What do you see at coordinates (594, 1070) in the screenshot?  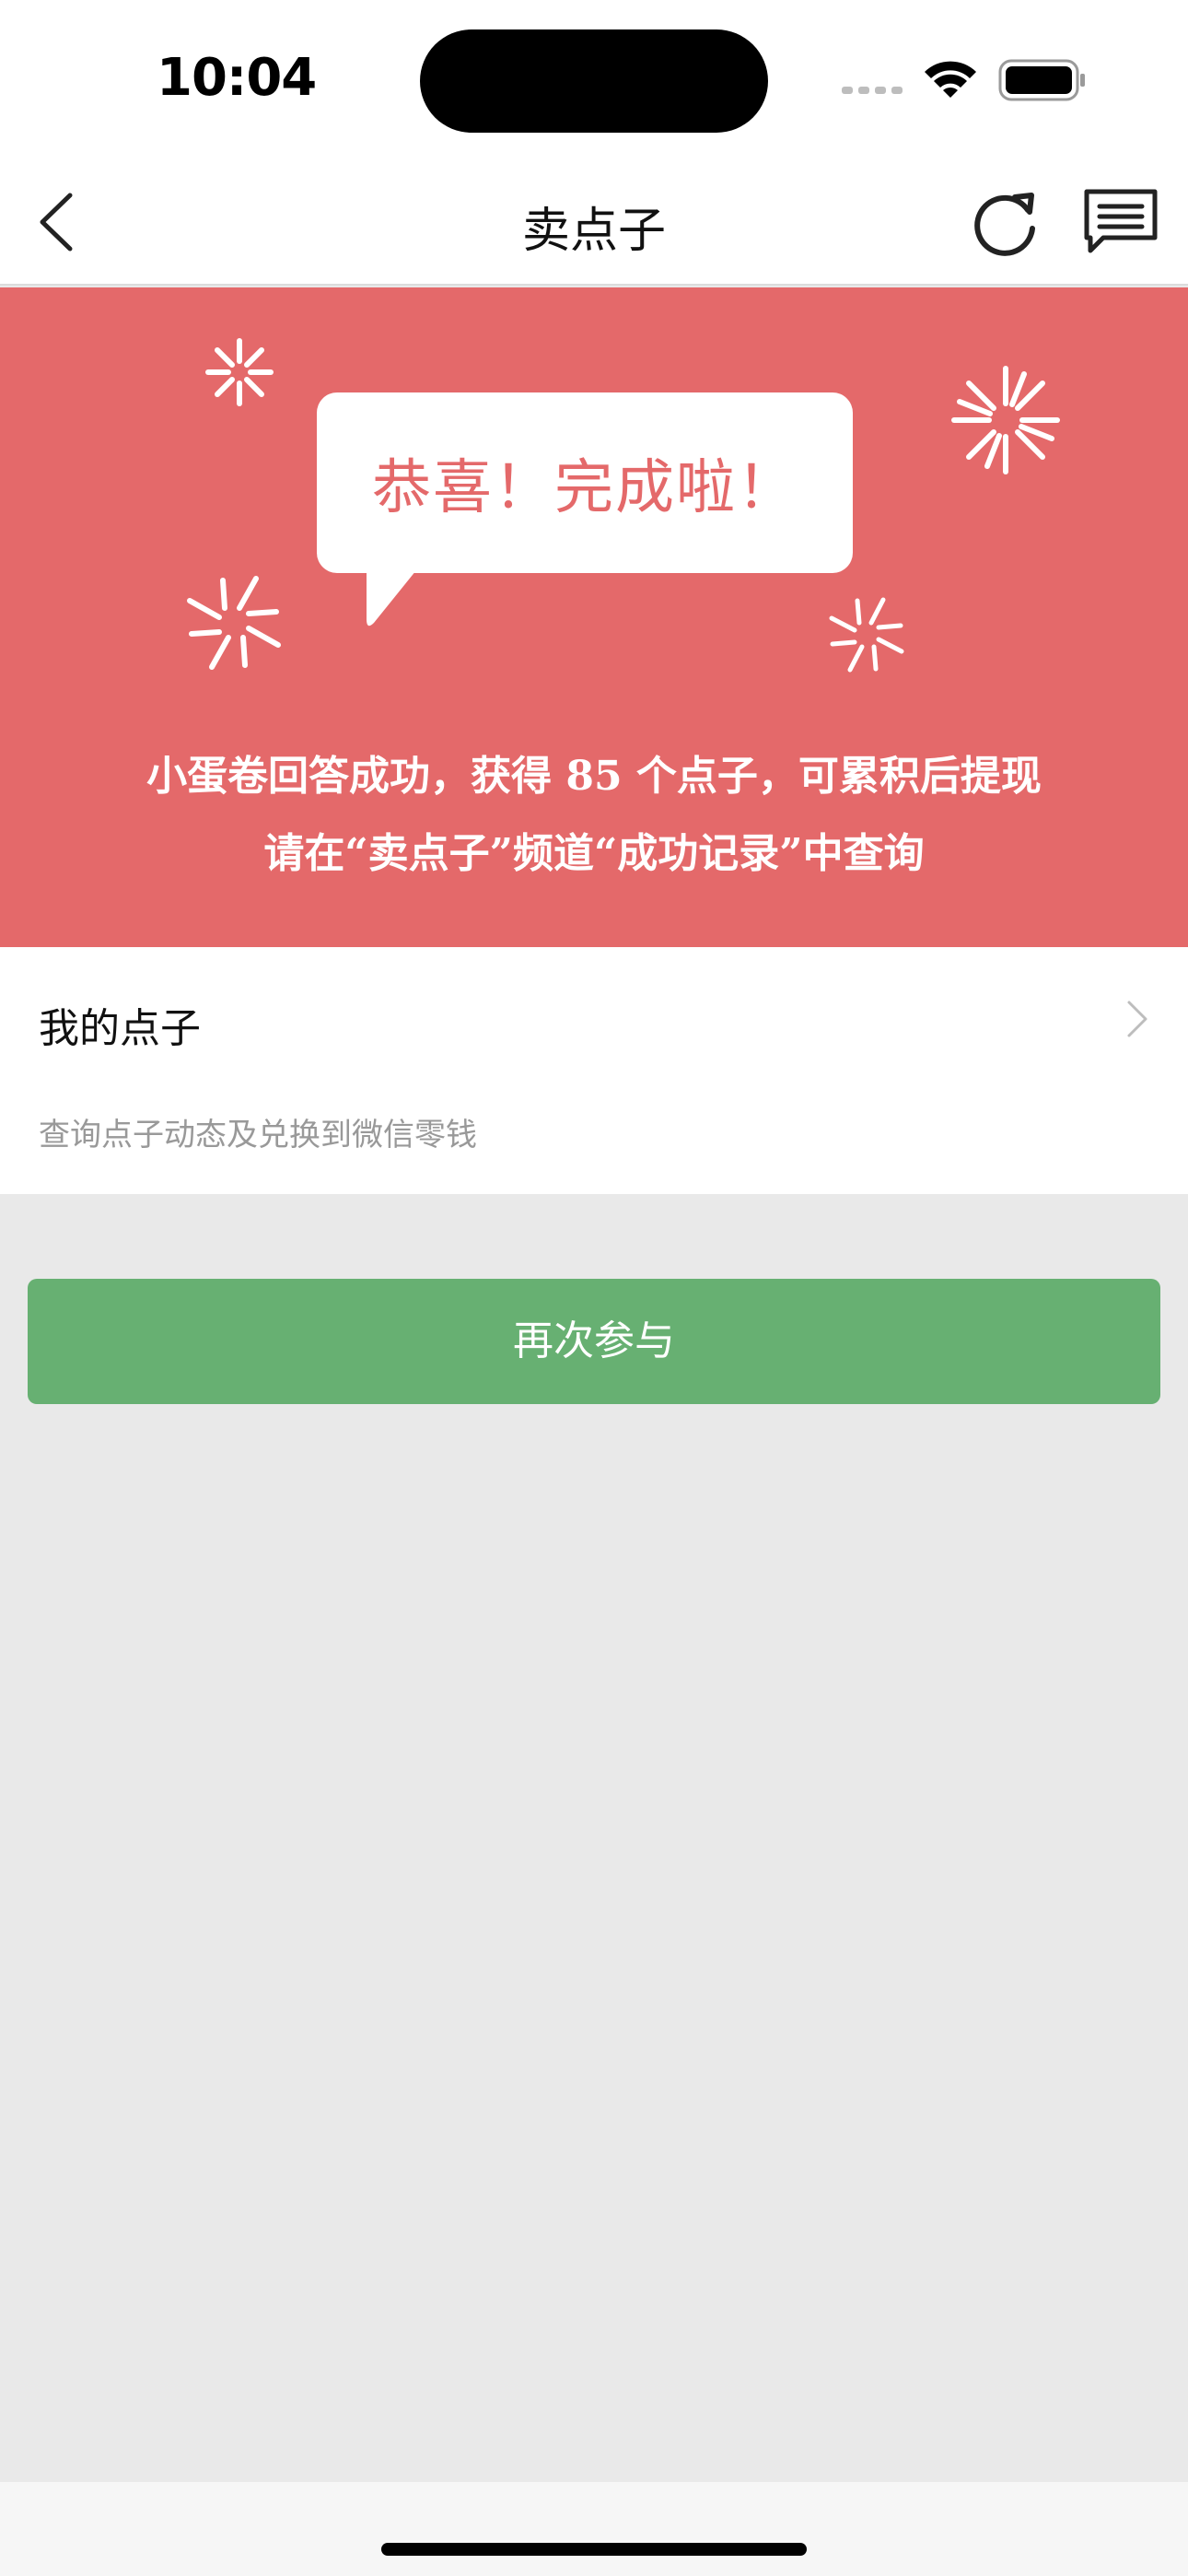 I see `my-ideas-card: 我的点子 查询点子动态及兑换到微信零钱` at bounding box center [594, 1070].